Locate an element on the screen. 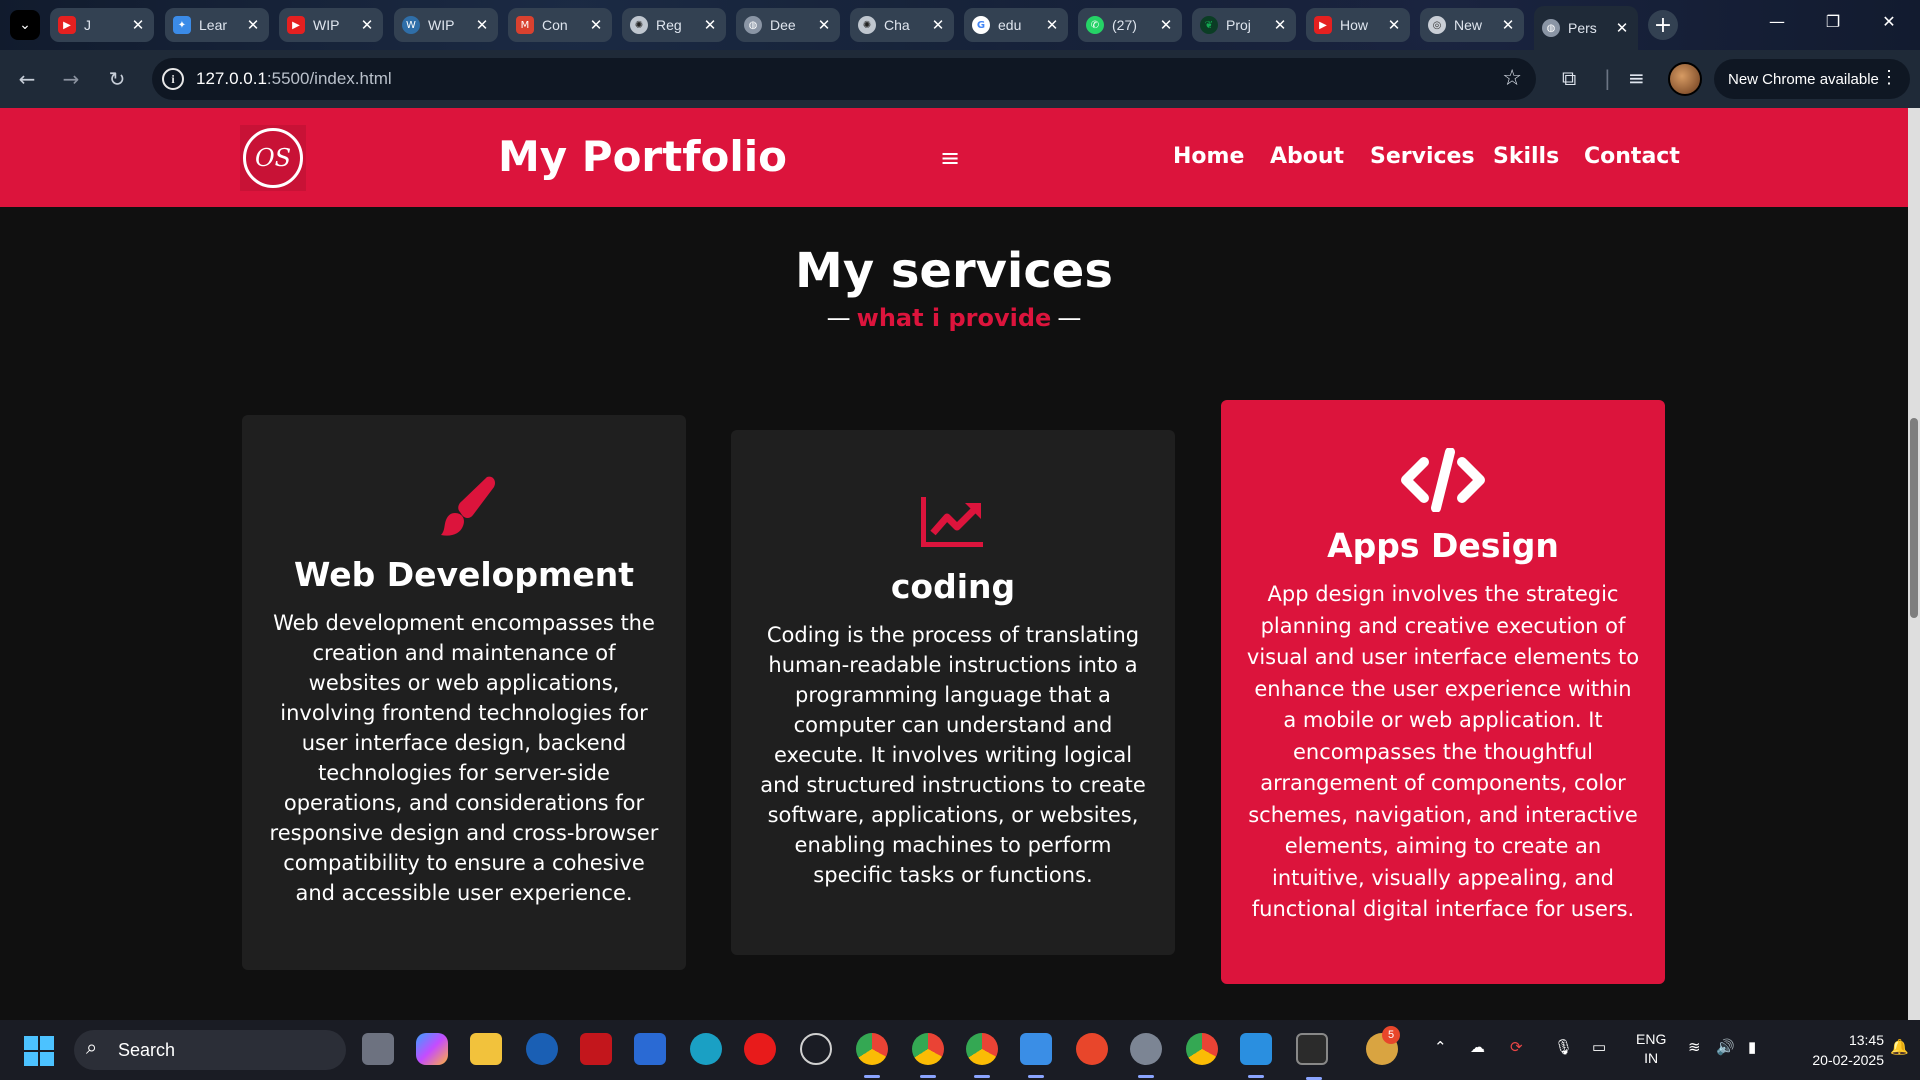 The width and height of the screenshot is (1920, 1080). minimize-icon: — is located at coordinates (1777, 21).